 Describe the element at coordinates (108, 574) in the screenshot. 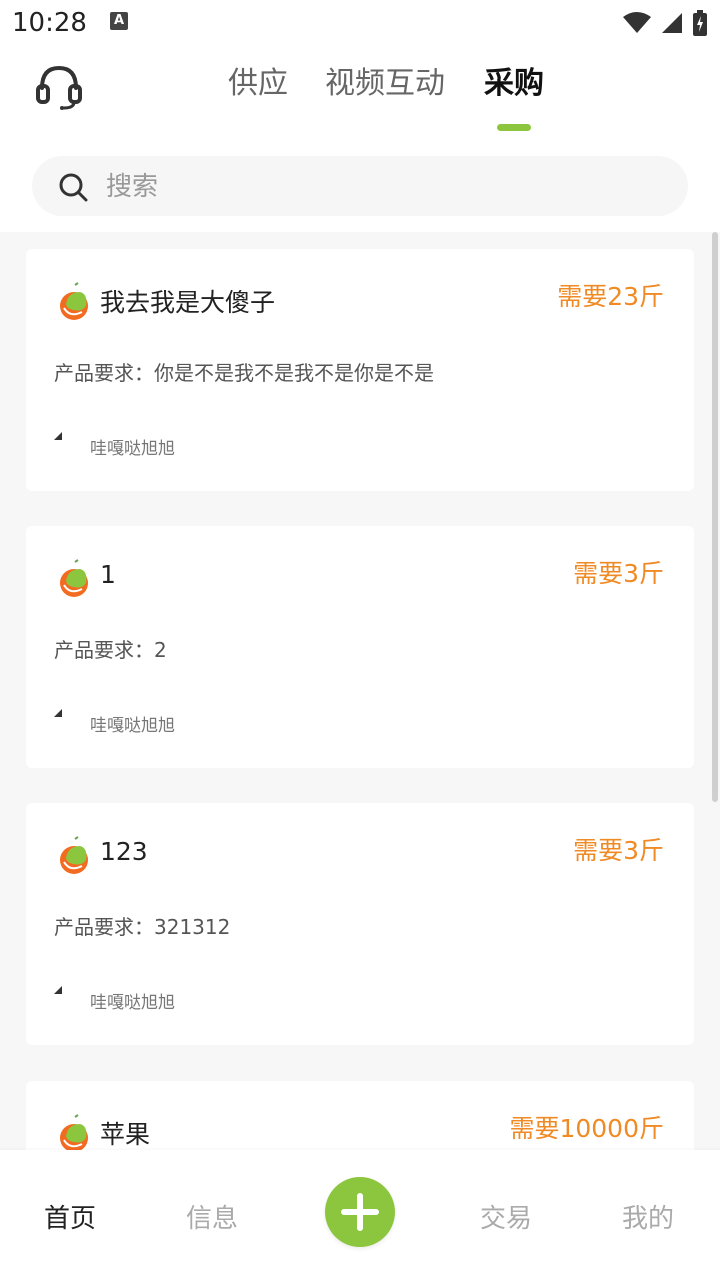

I see `purchase-title: 1` at that location.